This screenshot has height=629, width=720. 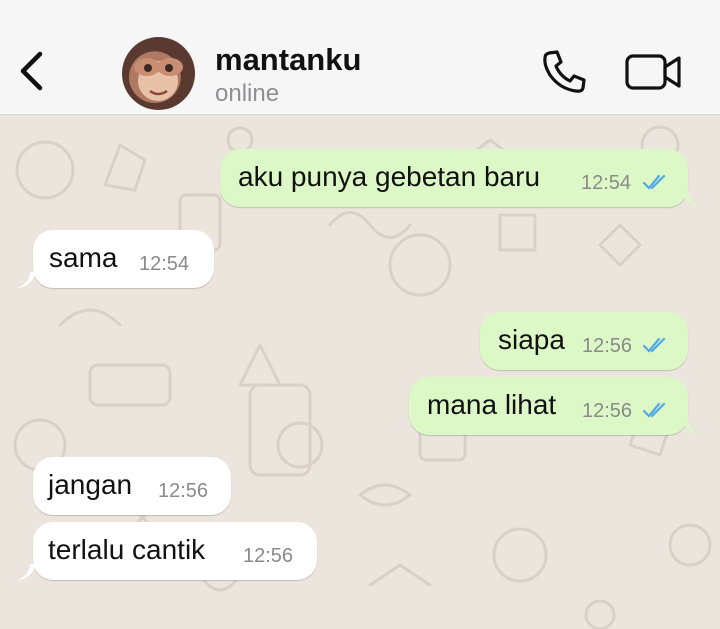 I want to click on voice-call-button, so click(x=564, y=71).